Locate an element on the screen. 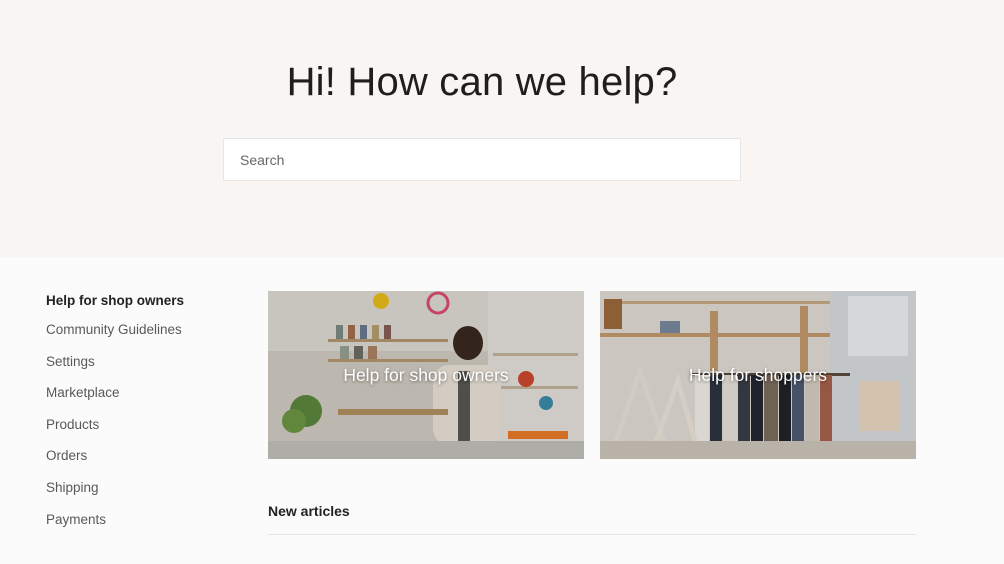 The height and width of the screenshot is (564, 1004). shoppers-card: Help for shoppers is located at coordinates (758, 375).